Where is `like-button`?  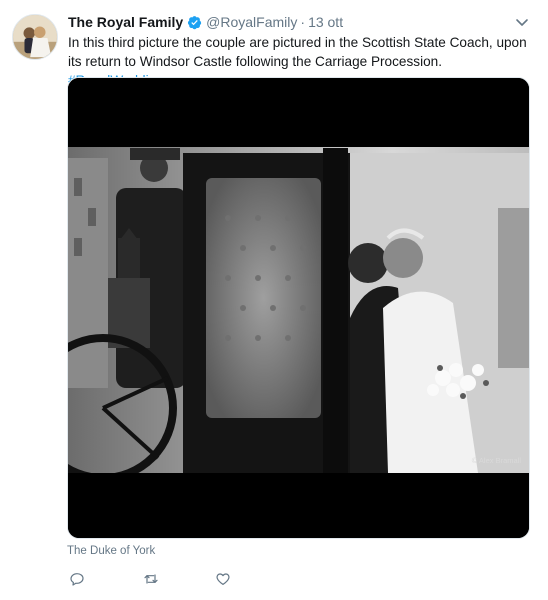 like-button is located at coordinates (223, 579).